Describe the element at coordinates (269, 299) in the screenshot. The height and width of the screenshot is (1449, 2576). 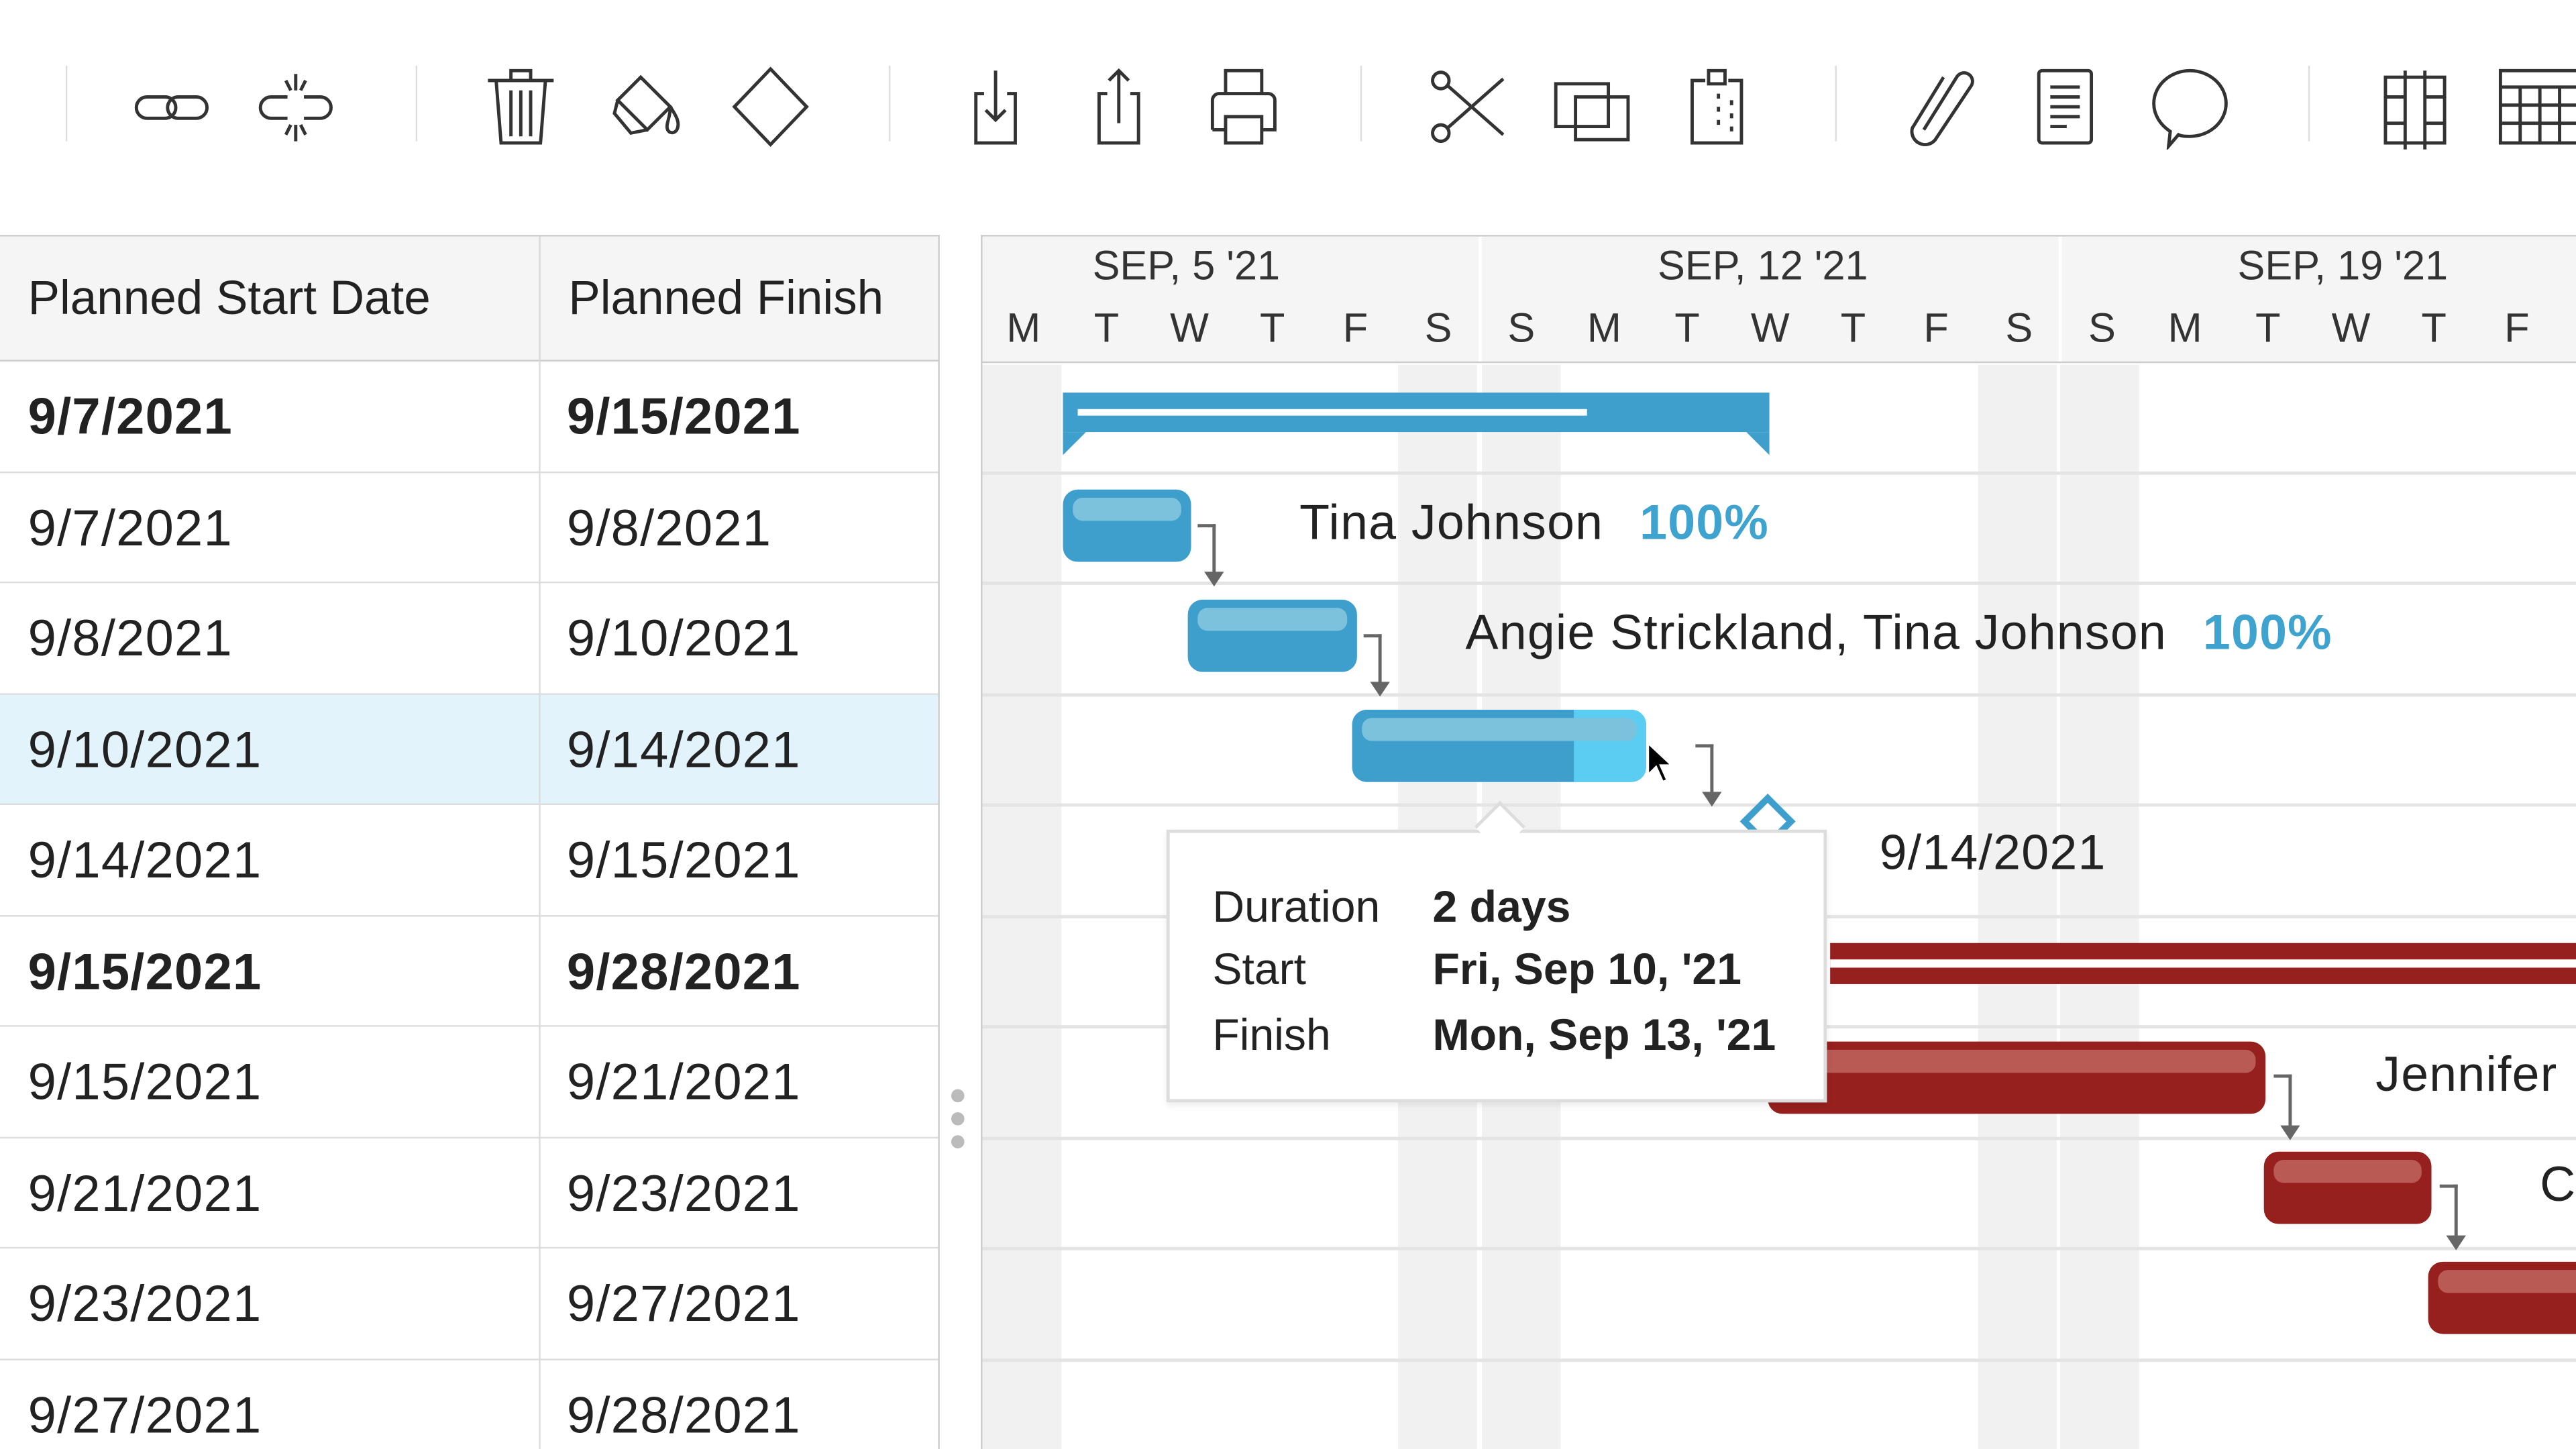
I see `column-header-planned-start: Planned Start Date` at that location.